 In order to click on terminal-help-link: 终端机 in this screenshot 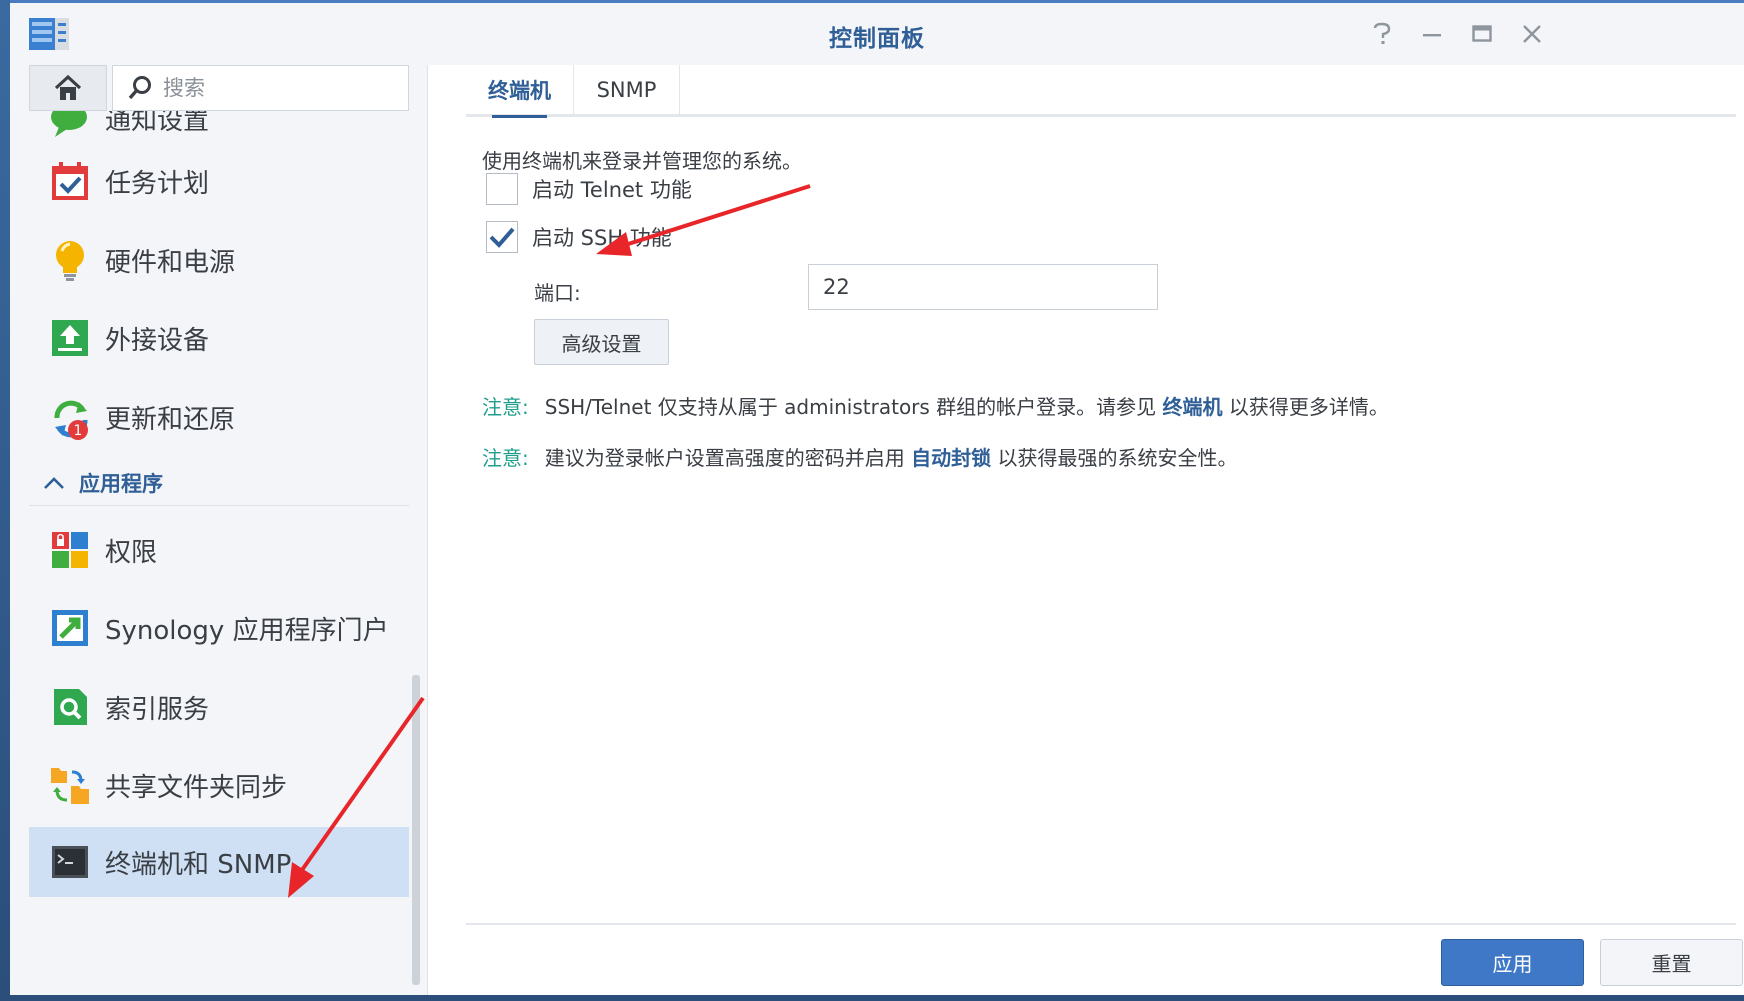, I will do `click(1193, 407)`.